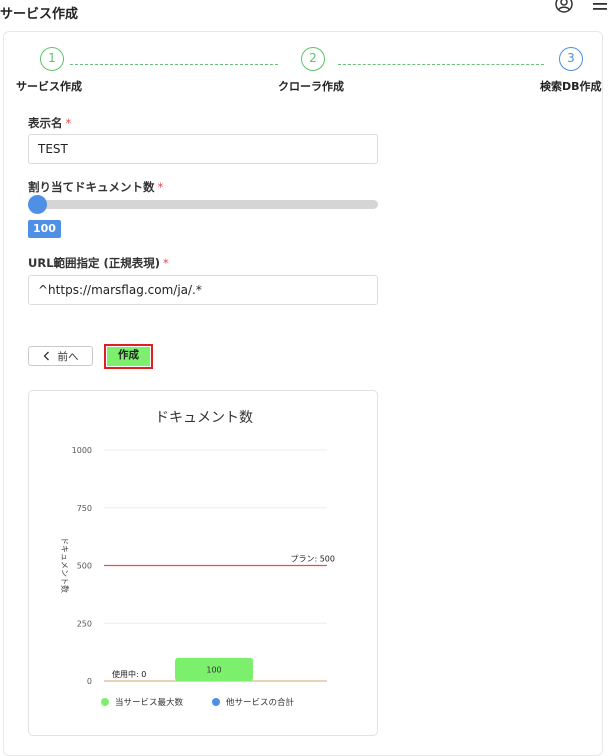  I want to click on chevron-left-icon, so click(46, 356).